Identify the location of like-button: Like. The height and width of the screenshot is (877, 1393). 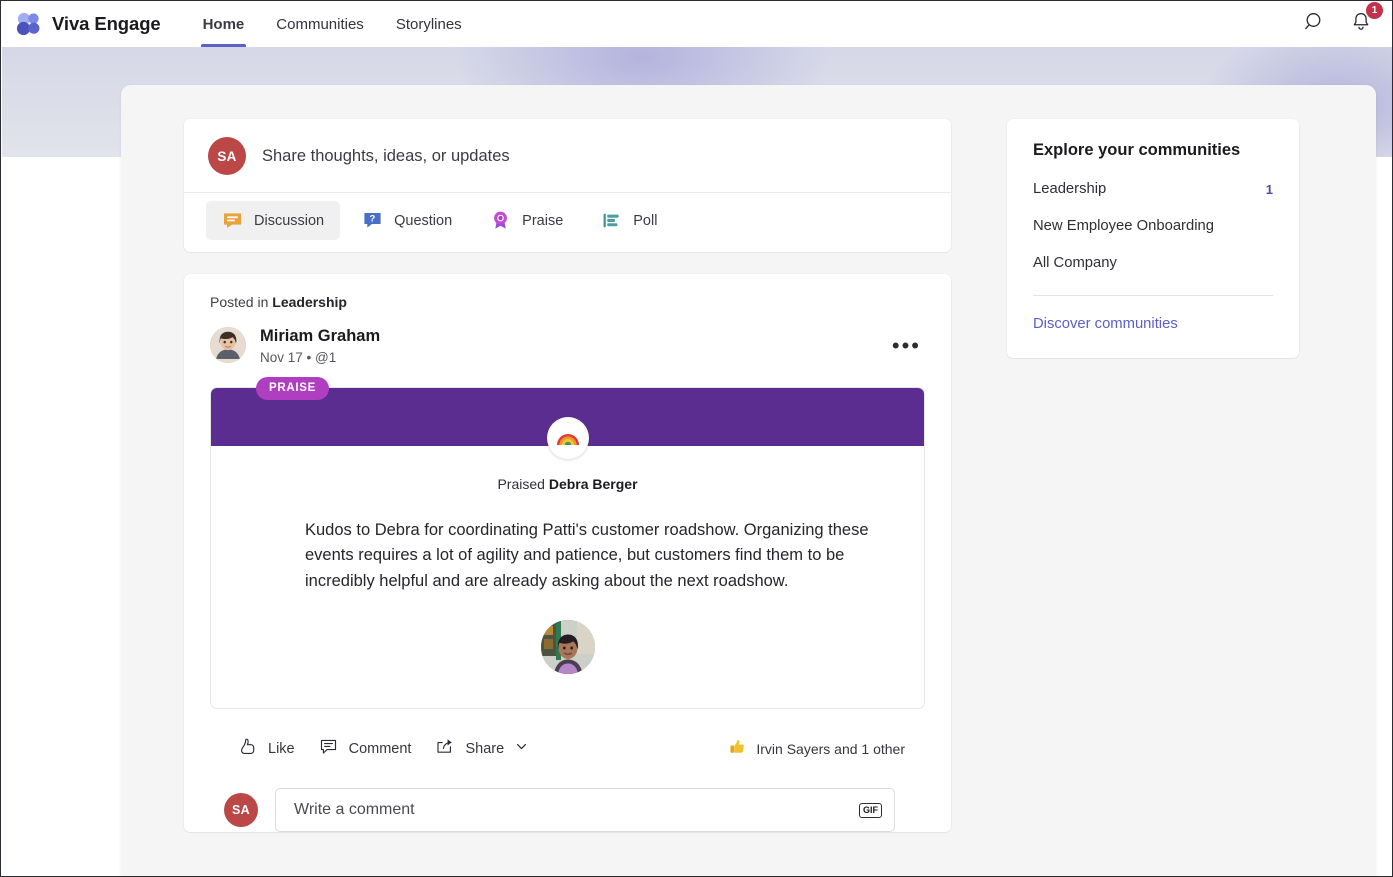
(266, 748).